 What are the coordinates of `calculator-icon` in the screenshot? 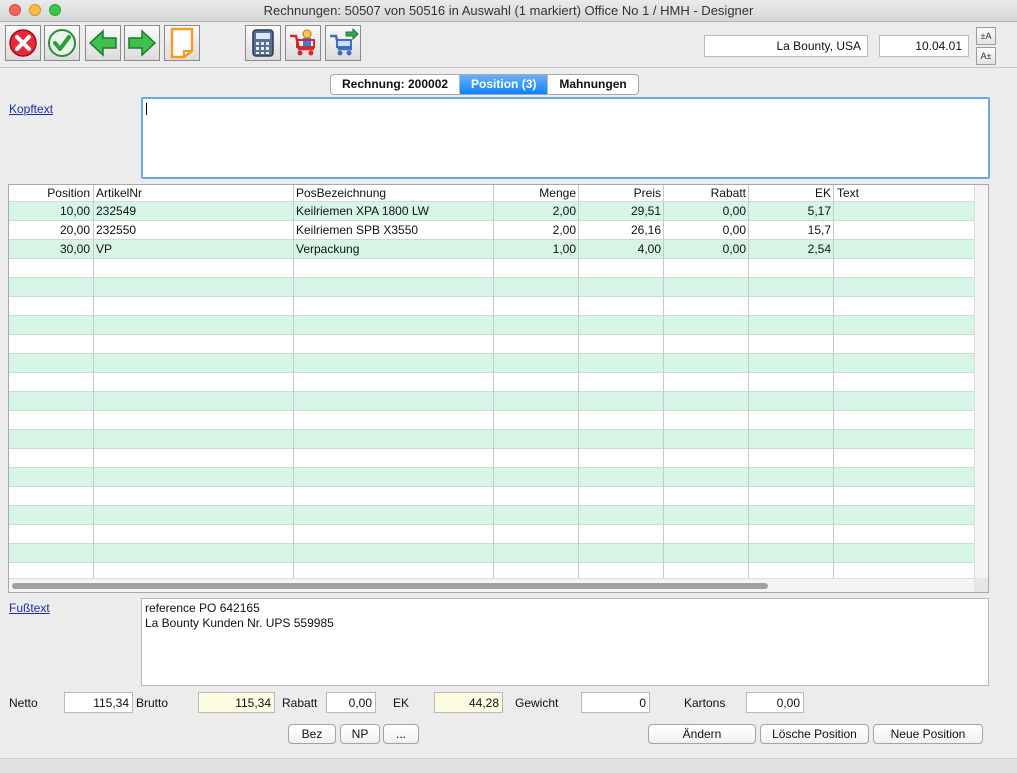 It's located at (263, 43).